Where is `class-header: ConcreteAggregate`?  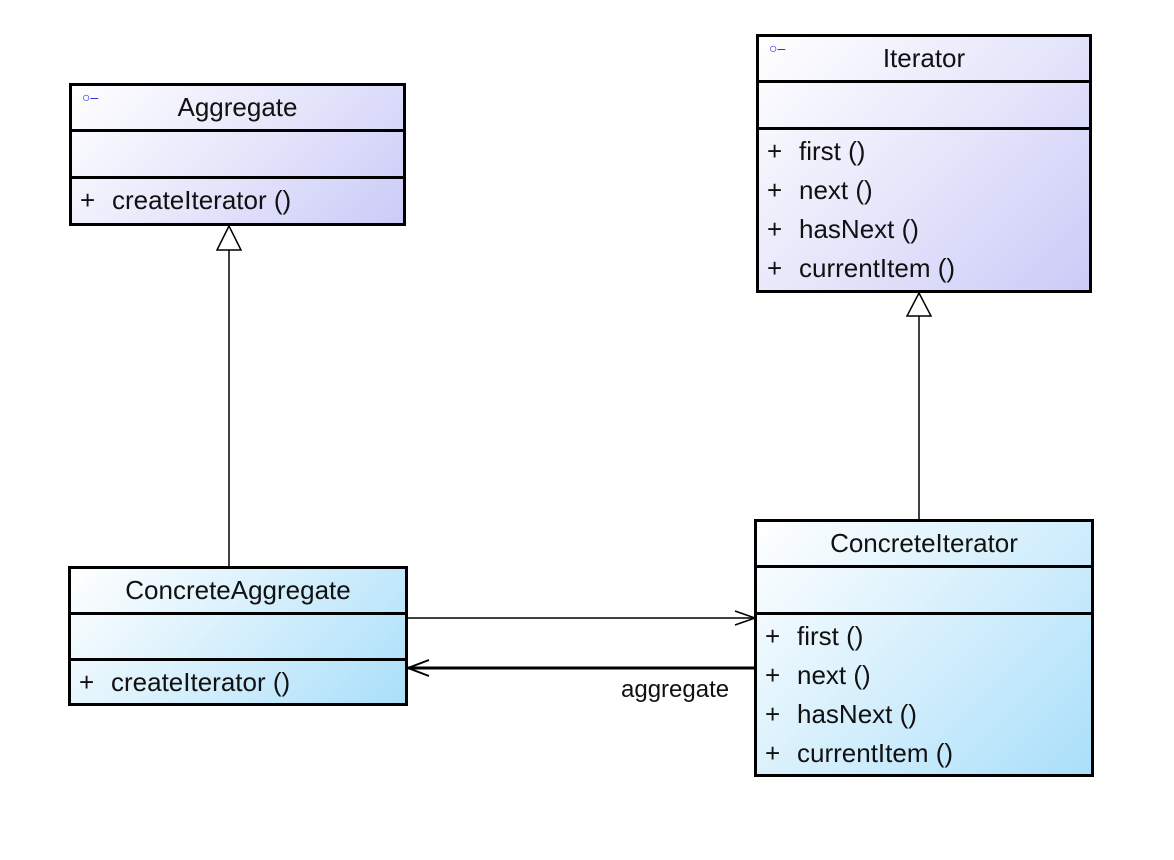
class-header: ConcreteAggregate is located at coordinates (238, 592).